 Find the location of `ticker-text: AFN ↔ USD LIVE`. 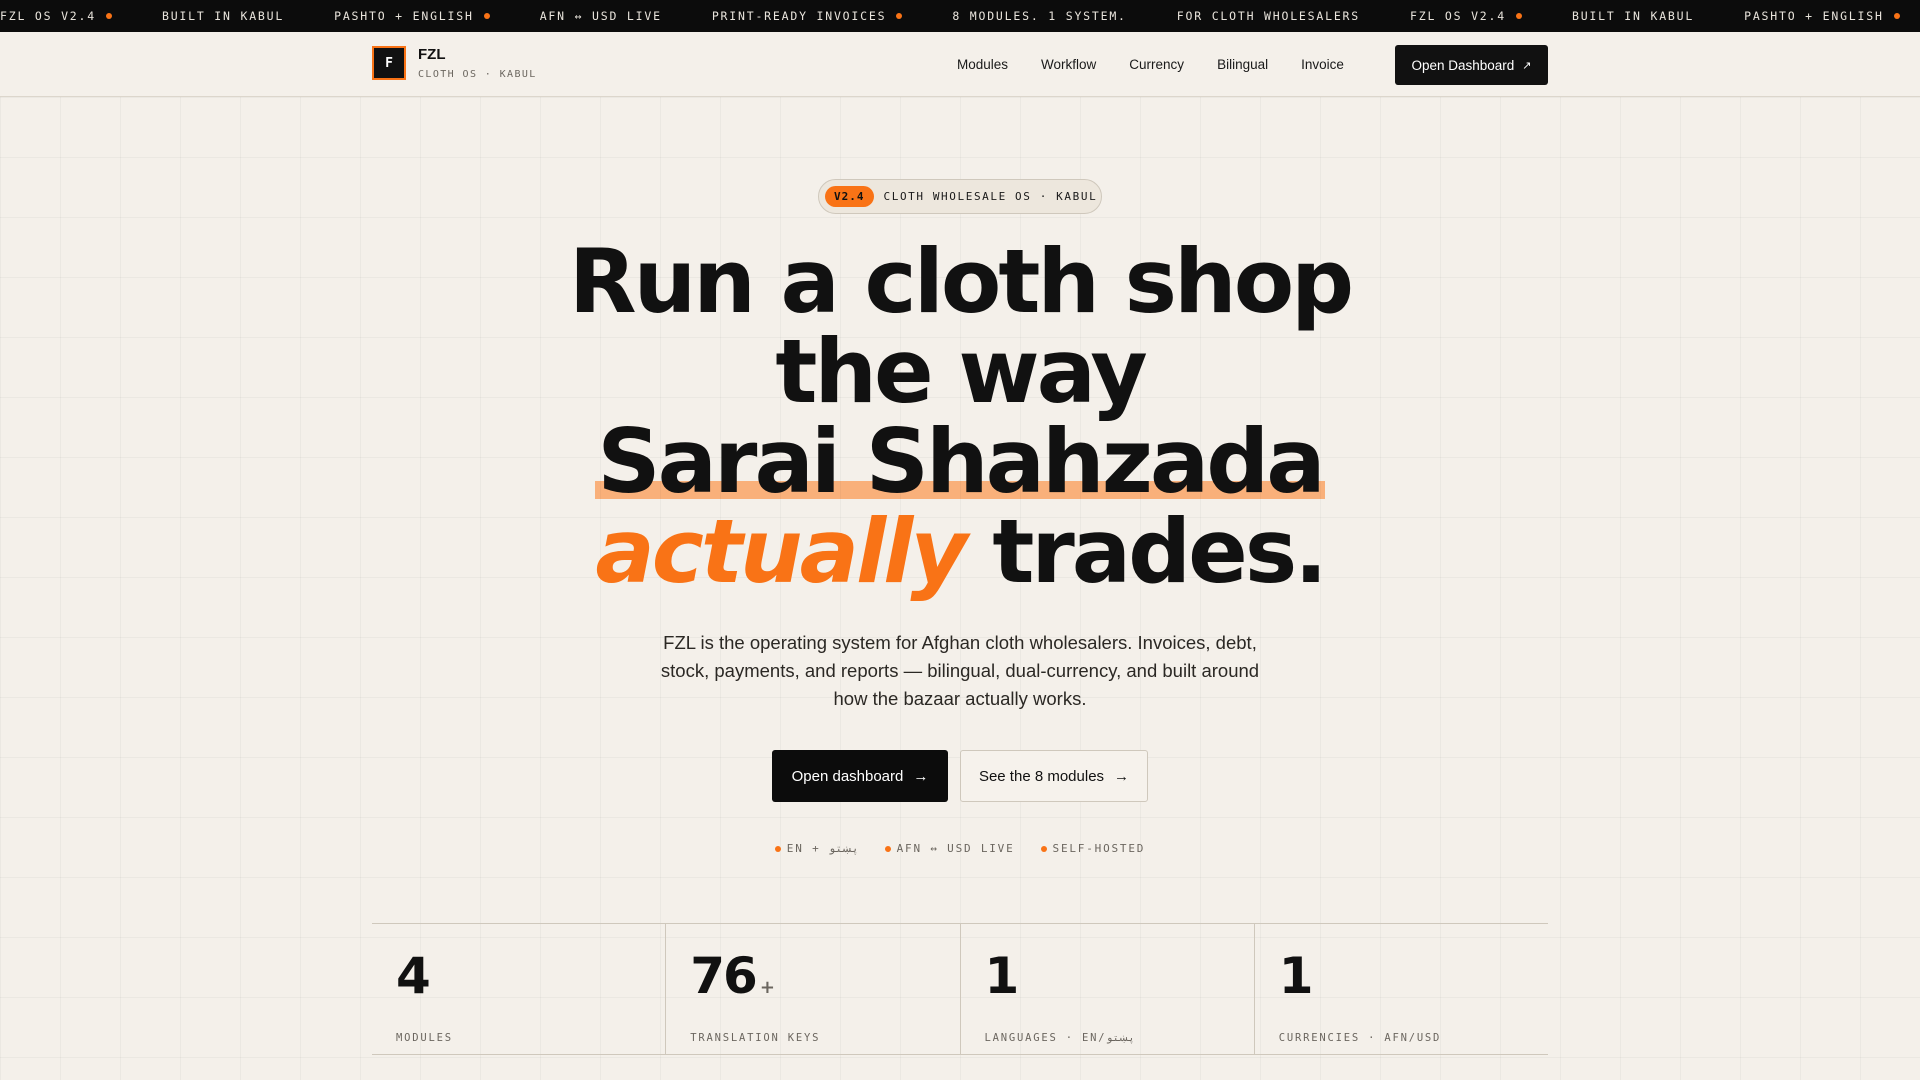

ticker-text: AFN ↔ USD LIVE is located at coordinates (600, 16).